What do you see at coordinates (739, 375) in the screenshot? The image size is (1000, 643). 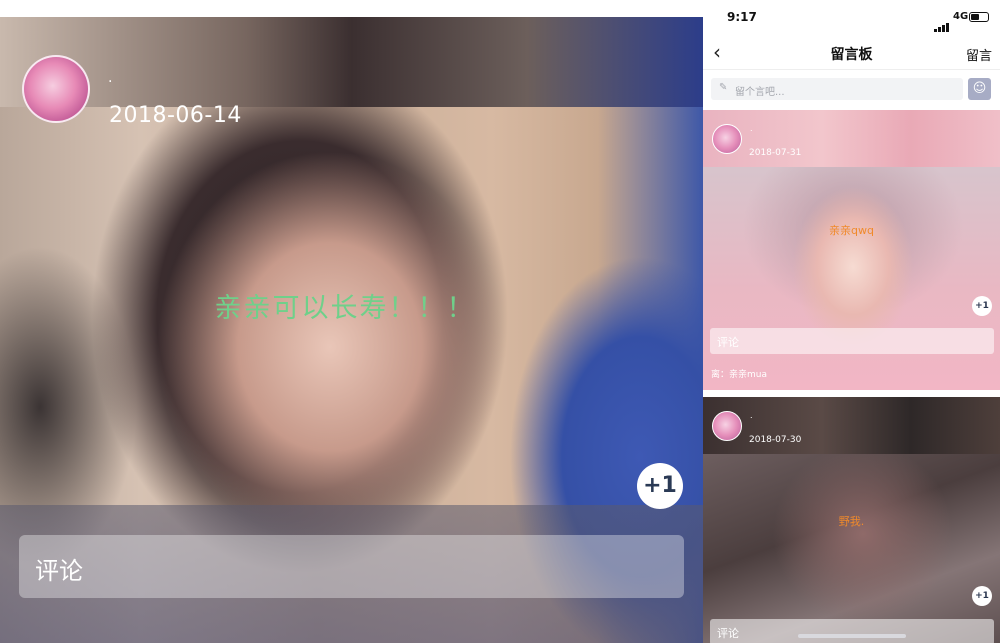 I see `reply-text: 离：亲亲mua` at bounding box center [739, 375].